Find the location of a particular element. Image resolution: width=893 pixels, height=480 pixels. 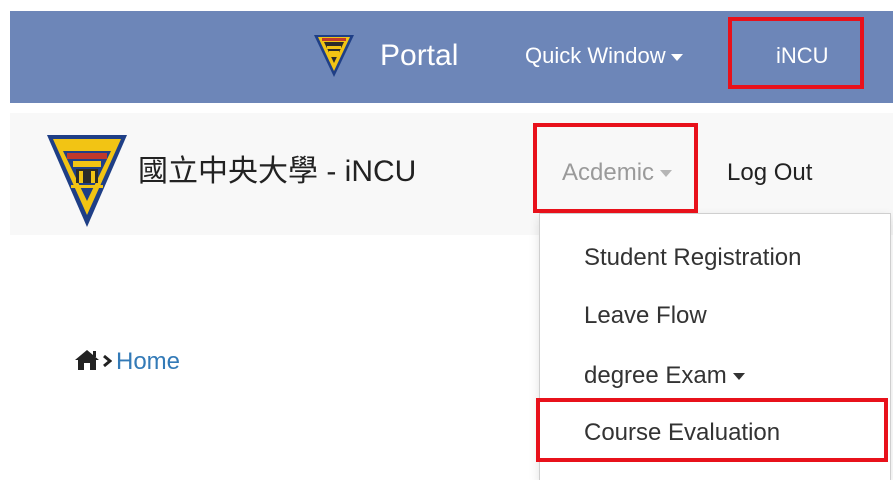

menu-item-degree-exam: degree Exam is located at coordinates (664, 376).